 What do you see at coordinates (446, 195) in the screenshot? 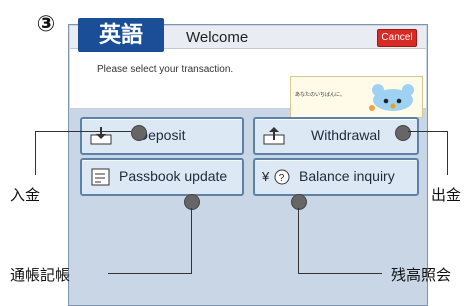
I see `withdrawal-annotation: 出金` at bounding box center [446, 195].